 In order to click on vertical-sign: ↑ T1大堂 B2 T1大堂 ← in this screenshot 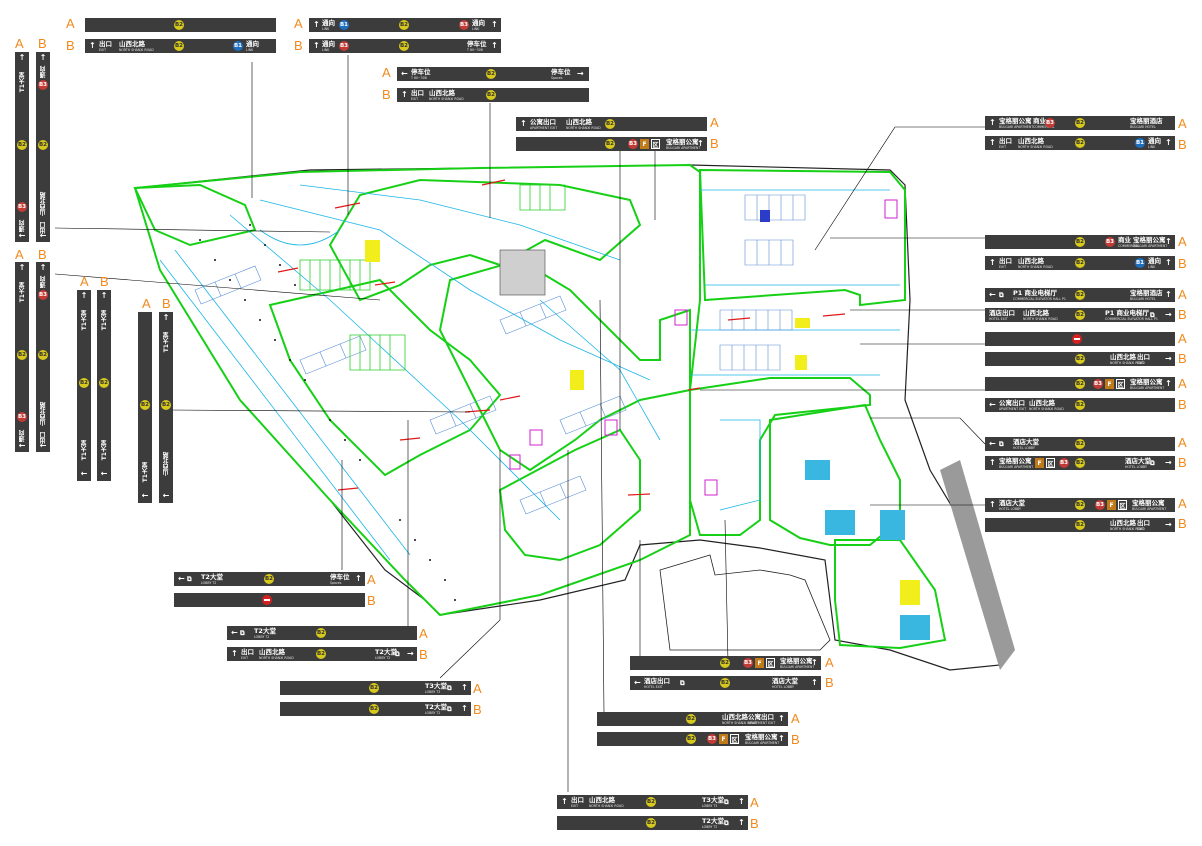, I will do `click(84, 385)`.